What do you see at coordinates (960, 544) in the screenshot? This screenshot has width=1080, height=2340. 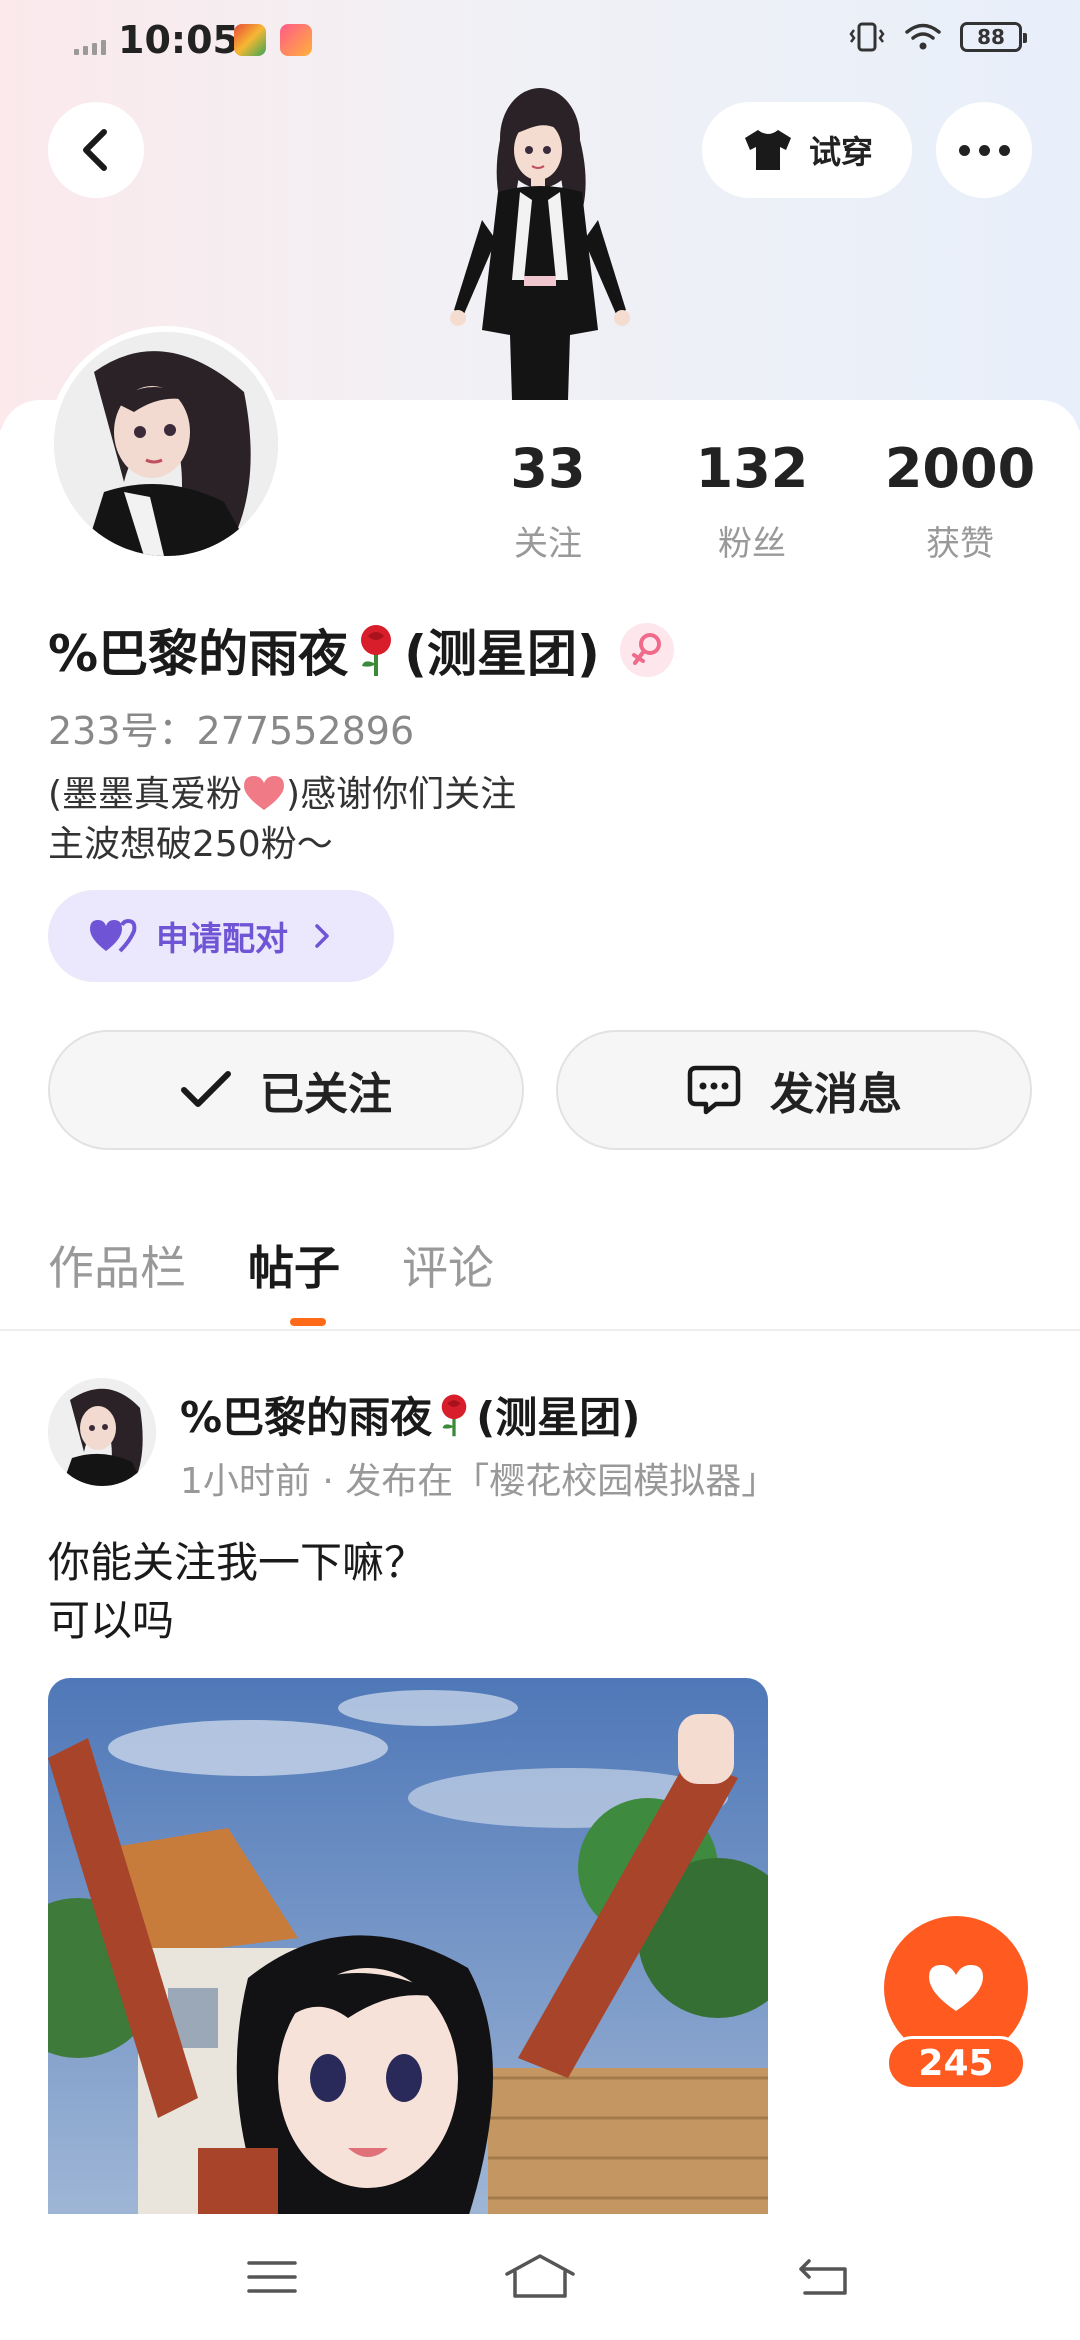 I see `likes-total-label: 获赞` at bounding box center [960, 544].